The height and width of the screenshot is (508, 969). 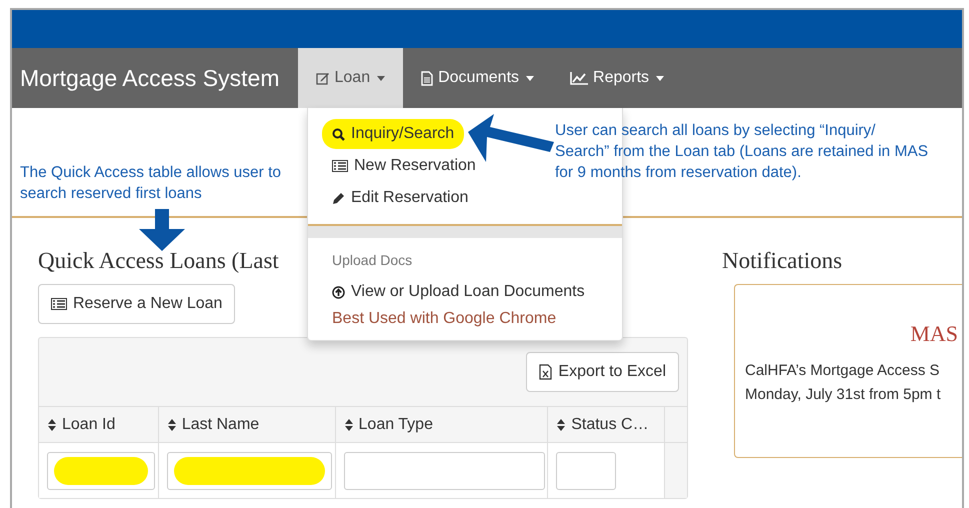 I want to click on section-title: Quick Access Loans (Last, so click(x=158, y=261).